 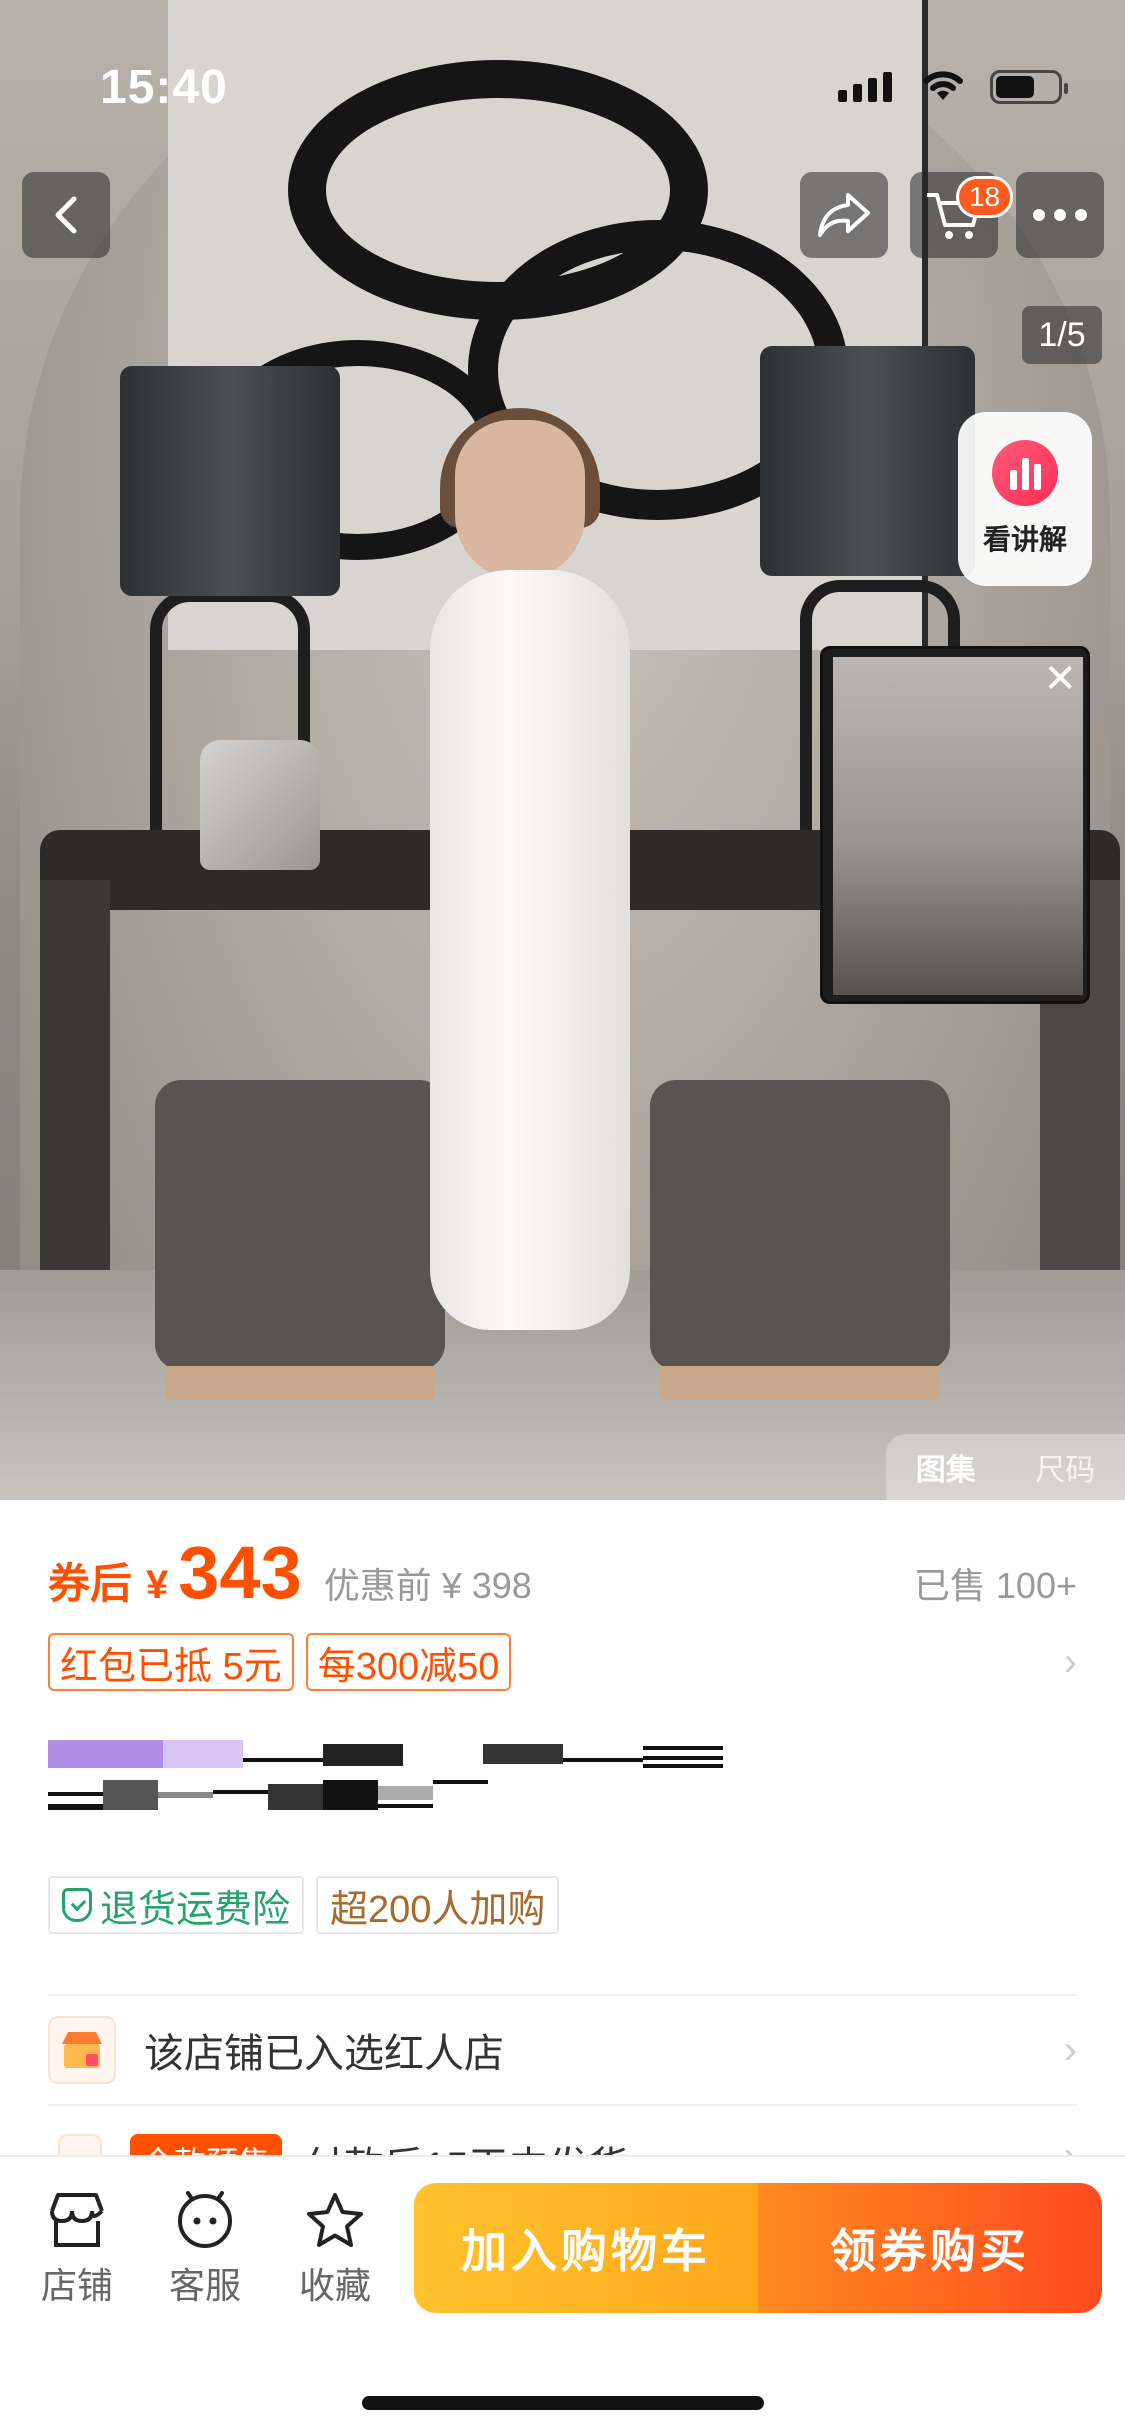 What do you see at coordinates (867, 461) in the screenshot?
I see `lamp-right-shade` at bounding box center [867, 461].